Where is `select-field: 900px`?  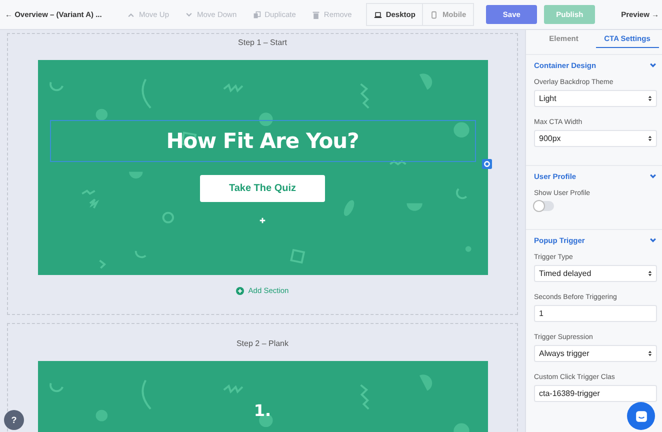 select-field: 900px is located at coordinates (595, 138).